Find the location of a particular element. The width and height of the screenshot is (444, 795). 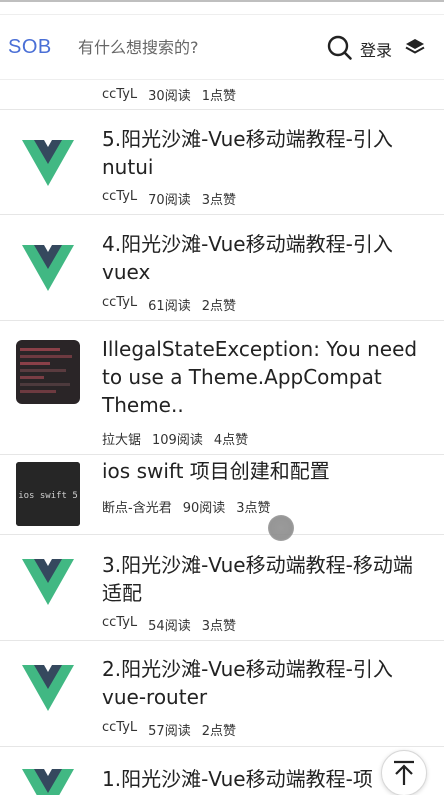

read-count: 70阅读 is located at coordinates (169, 200).